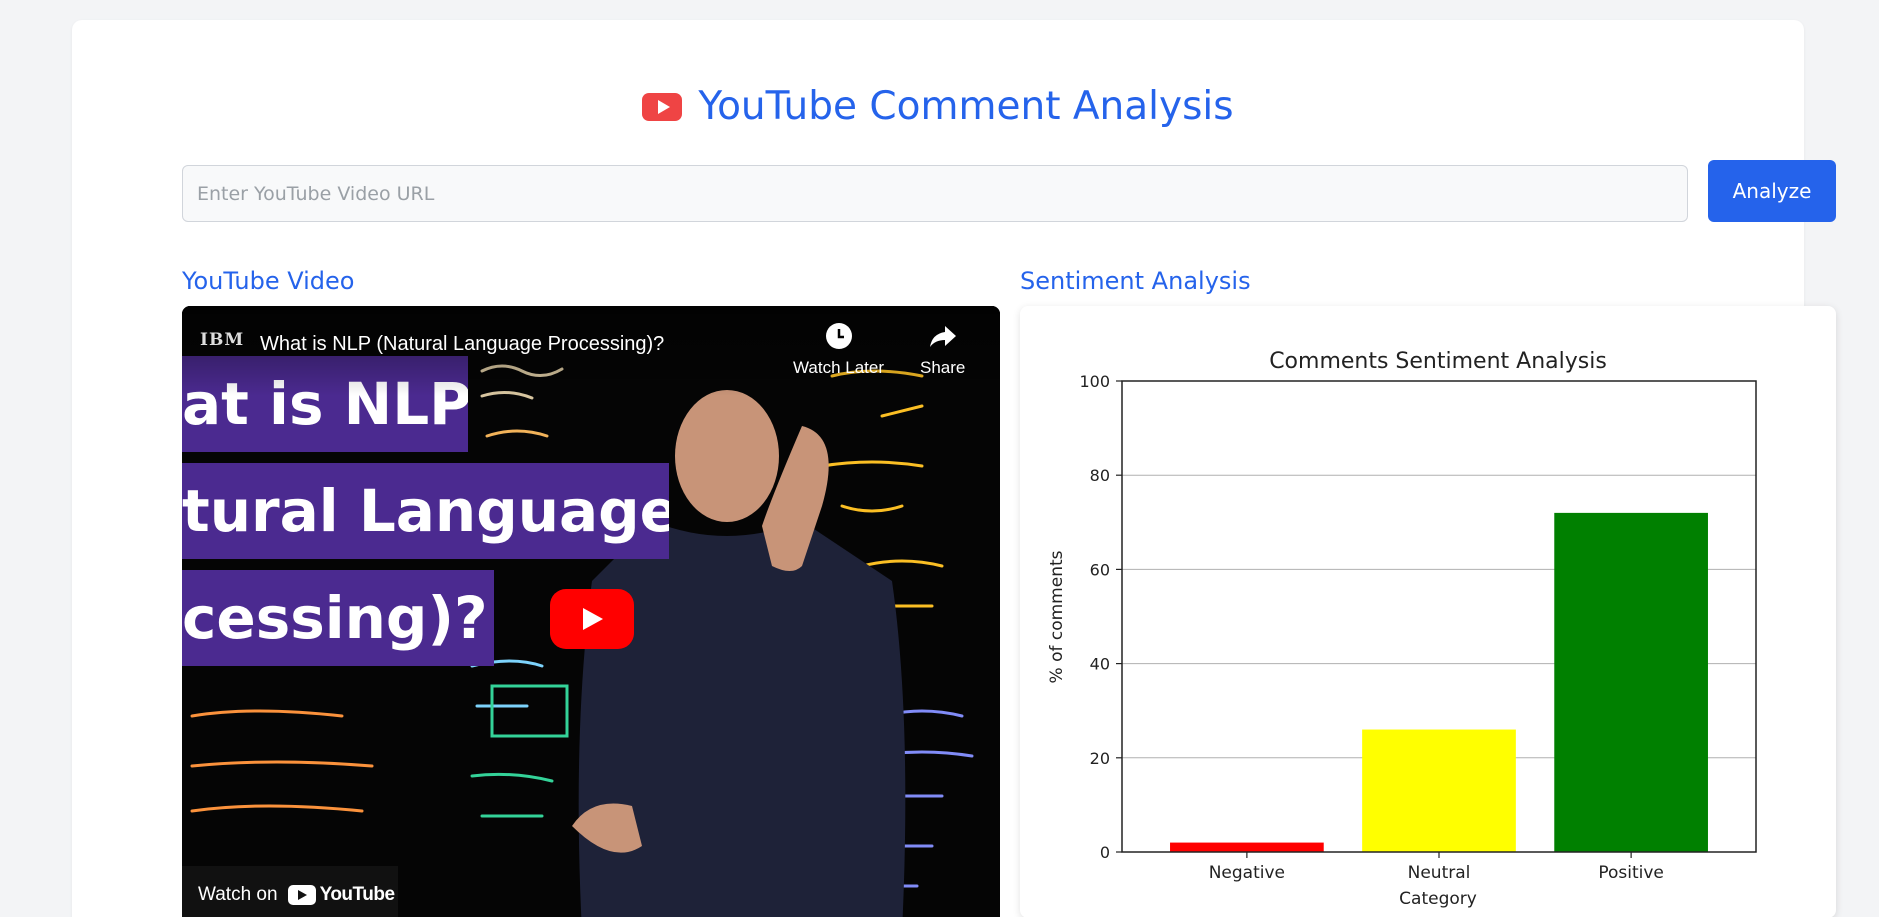 This screenshot has width=1879, height=917. Describe the element at coordinates (1772, 191) in the screenshot. I see `analyze-button: Analyze` at that location.